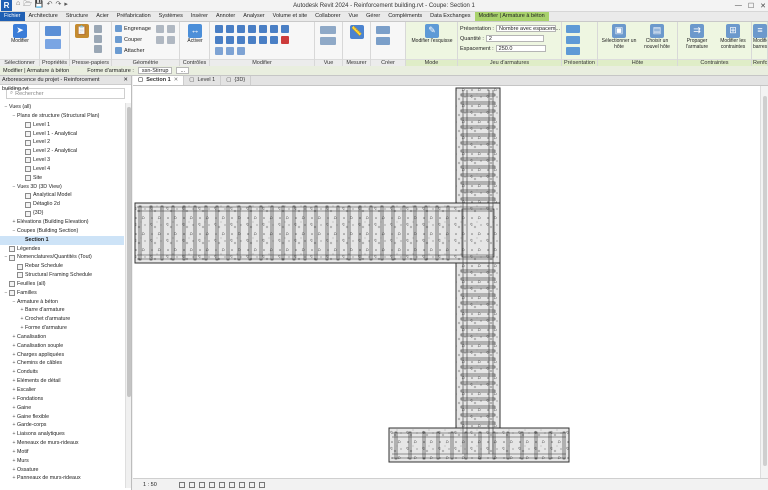  Describe the element at coordinates (274, 29) in the screenshot. I see `split-icon` at that location.